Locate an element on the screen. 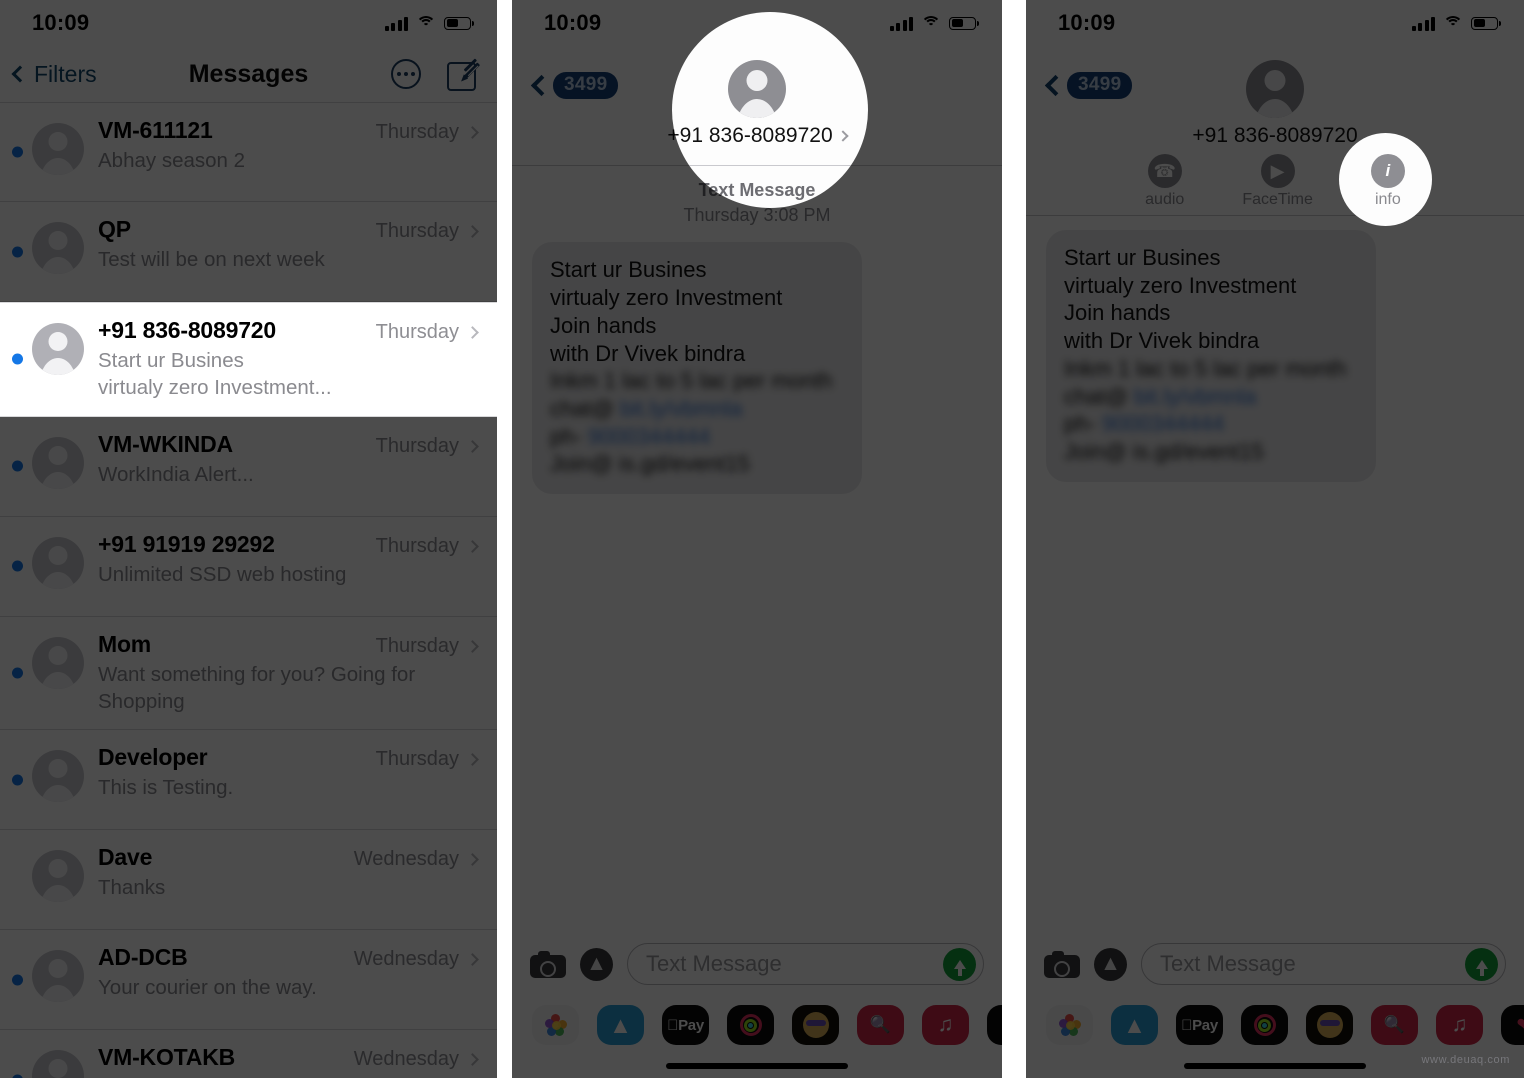 This screenshot has height=1078, width=1524. conversation-row-dave: Dave Wednesday Thanks is located at coordinates (248, 880).